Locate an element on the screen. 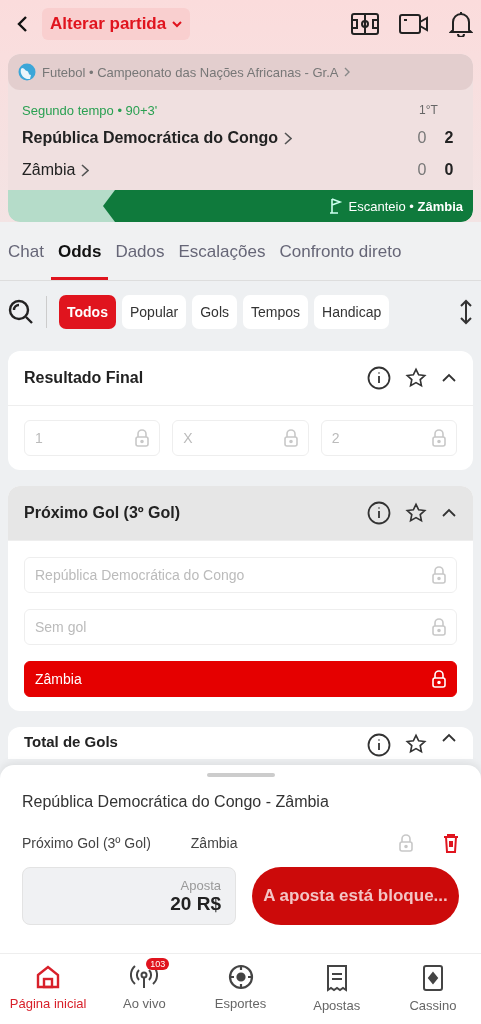  match-switcher: Alterar partida is located at coordinates (116, 24).